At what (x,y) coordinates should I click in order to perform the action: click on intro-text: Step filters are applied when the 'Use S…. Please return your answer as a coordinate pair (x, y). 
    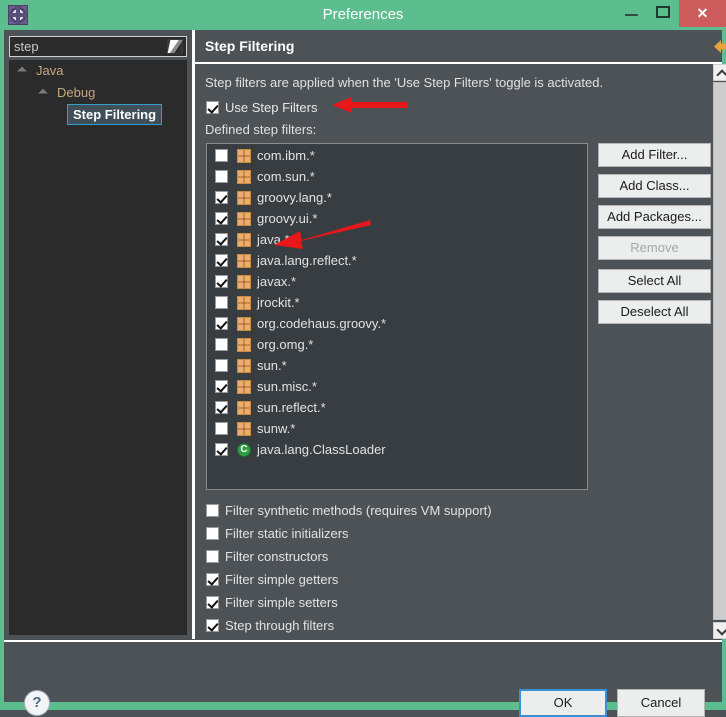
    Looking at the image, I should click on (404, 82).